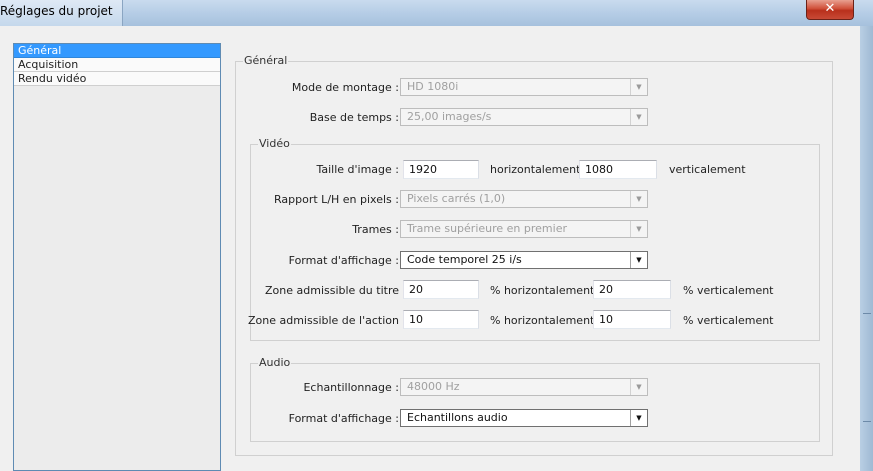  What do you see at coordinates (117, 79) in the screenshot?
I see `sidebar-item-video-rendering: Rendu vidéo` at bounding box center [117, 79].